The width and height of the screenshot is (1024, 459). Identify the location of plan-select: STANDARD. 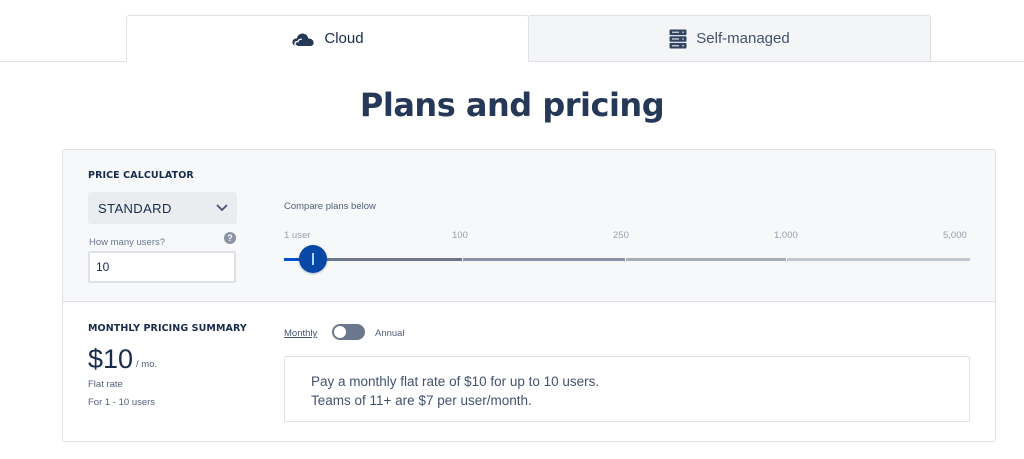
(162, 208).